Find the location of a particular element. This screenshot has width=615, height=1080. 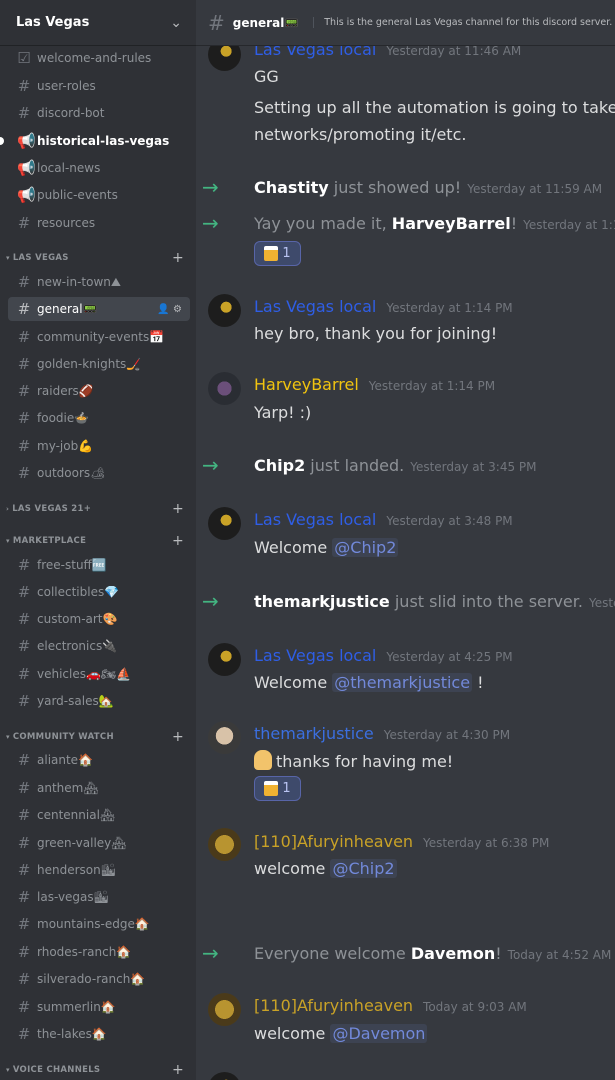

user-mention: @Davemon is located at coordinates (379, 1033).